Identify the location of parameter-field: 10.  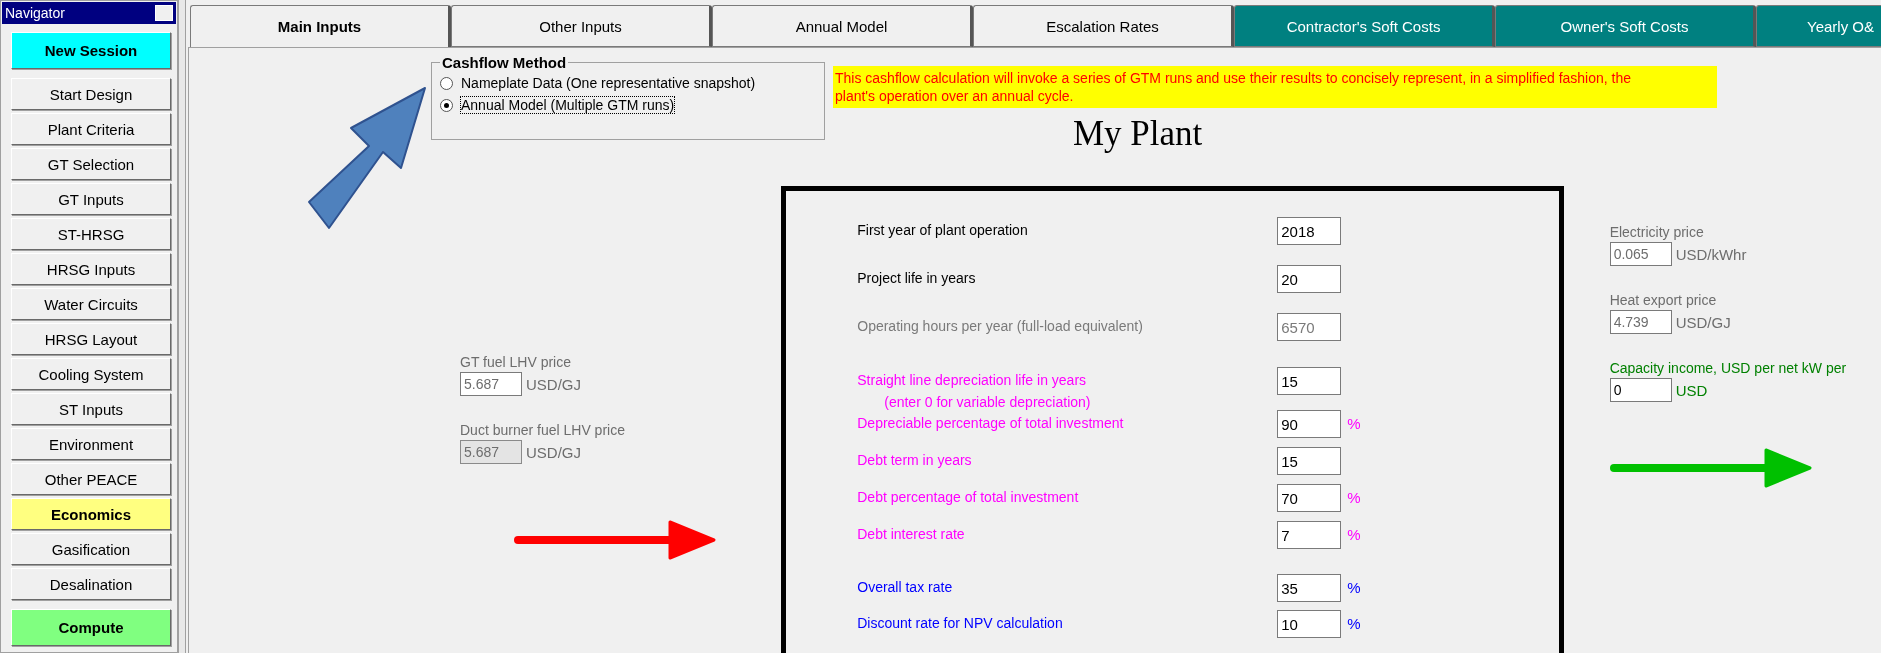
(1309, 624).